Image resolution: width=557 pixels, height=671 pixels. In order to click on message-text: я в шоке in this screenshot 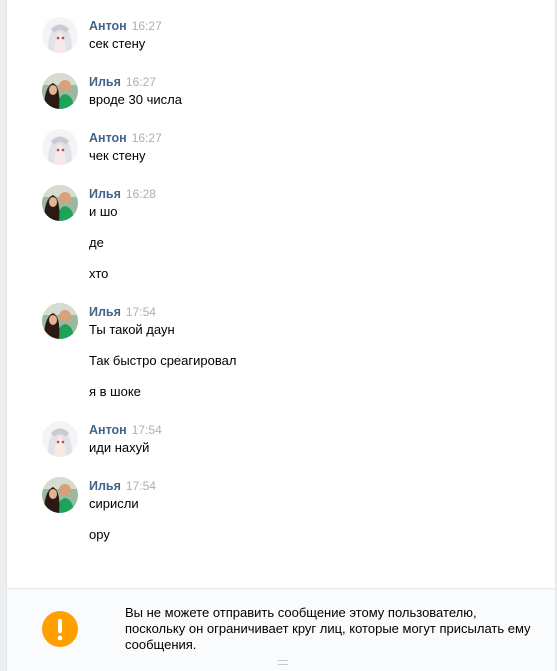, I will do `click(115, 391)`.